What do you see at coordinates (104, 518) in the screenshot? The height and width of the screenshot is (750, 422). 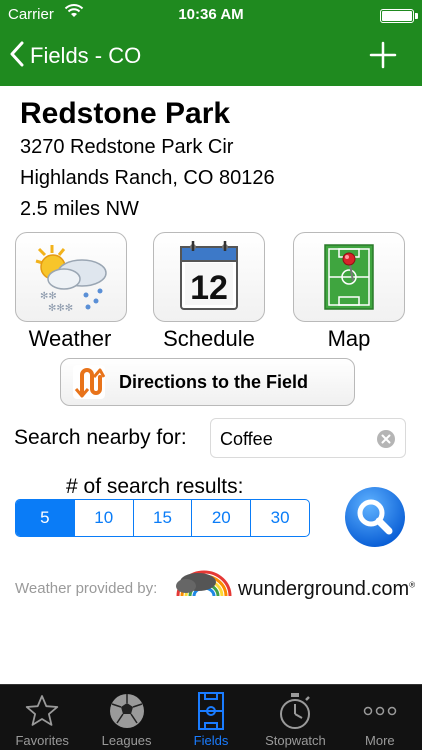 I see `results-option-10: 10` at bounding box center [104, 518].